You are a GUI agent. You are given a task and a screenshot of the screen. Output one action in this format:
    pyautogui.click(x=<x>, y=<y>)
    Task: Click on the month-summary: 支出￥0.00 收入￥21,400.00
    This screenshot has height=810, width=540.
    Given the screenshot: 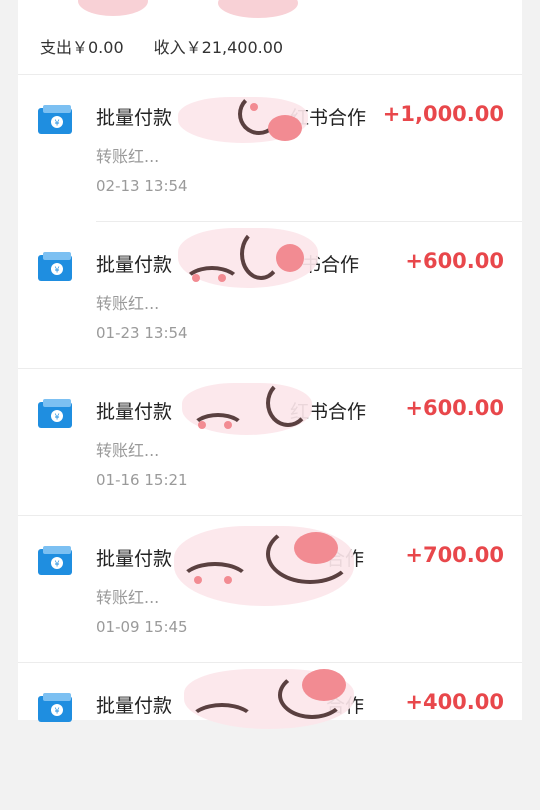 What is the action you would take?
    pyautogui.click(x=161, y=46)
    